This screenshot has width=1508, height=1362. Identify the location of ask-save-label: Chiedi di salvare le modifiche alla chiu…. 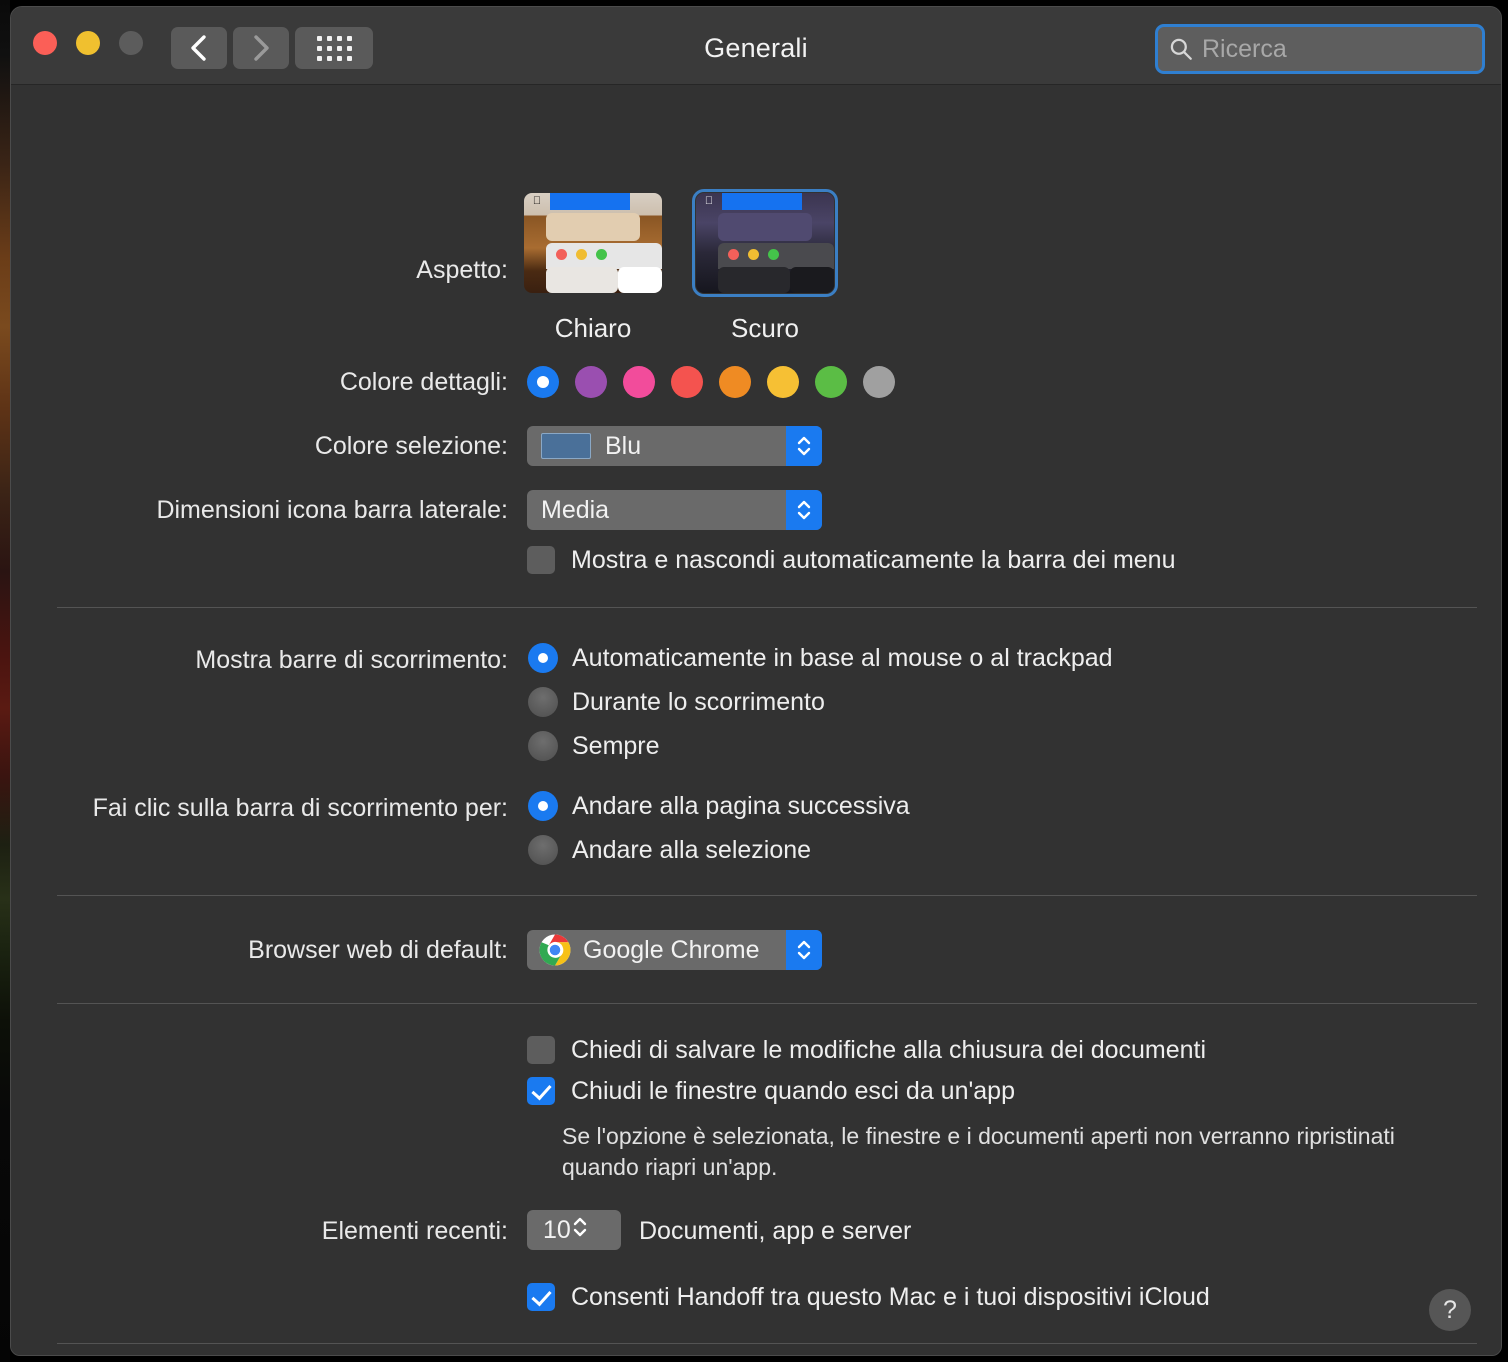
(889, 1050).